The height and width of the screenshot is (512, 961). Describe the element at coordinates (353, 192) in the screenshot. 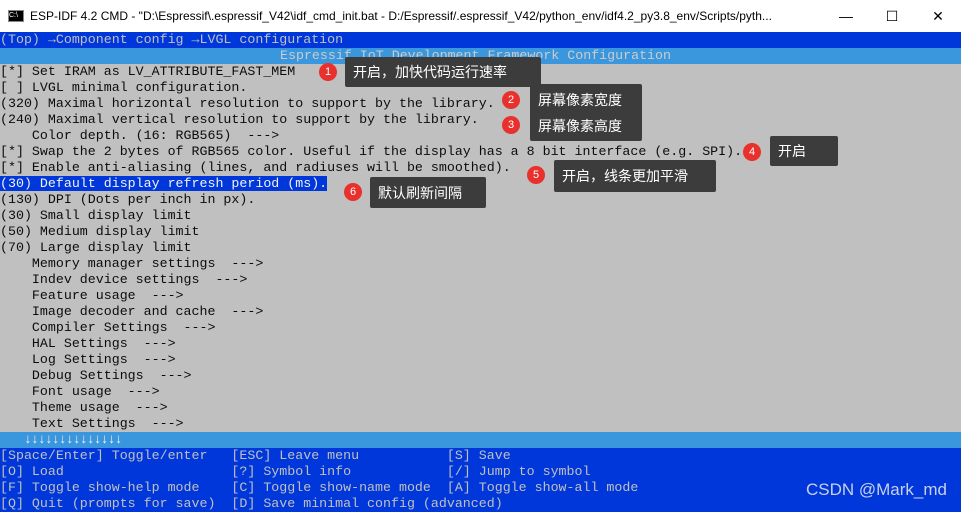

I see `annotation-number-badge: 6` at that location.